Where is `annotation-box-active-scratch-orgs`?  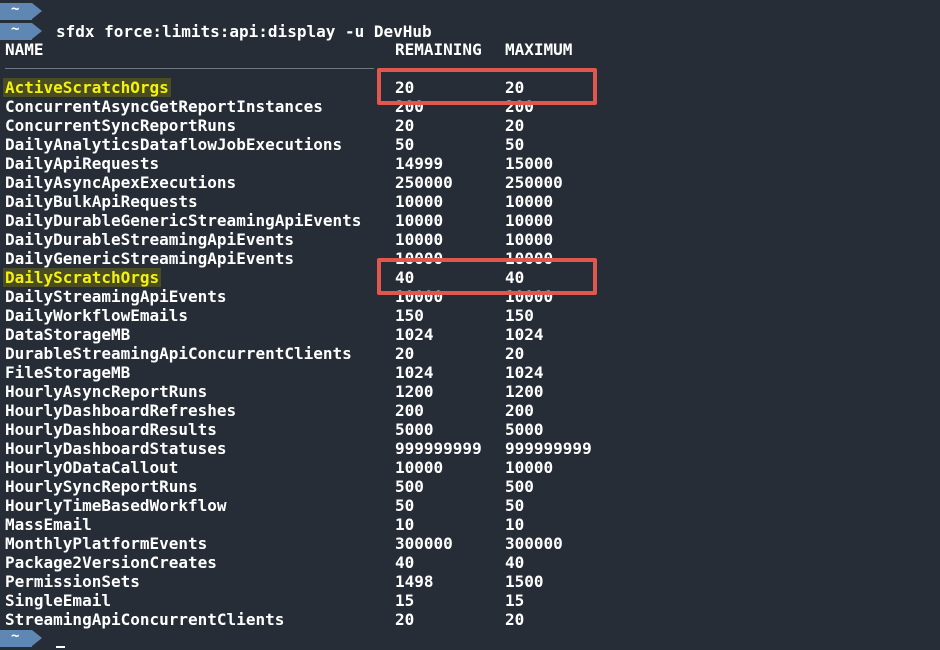 annotation-box-active-scratch-orgs is located at coordinates (487, 86).